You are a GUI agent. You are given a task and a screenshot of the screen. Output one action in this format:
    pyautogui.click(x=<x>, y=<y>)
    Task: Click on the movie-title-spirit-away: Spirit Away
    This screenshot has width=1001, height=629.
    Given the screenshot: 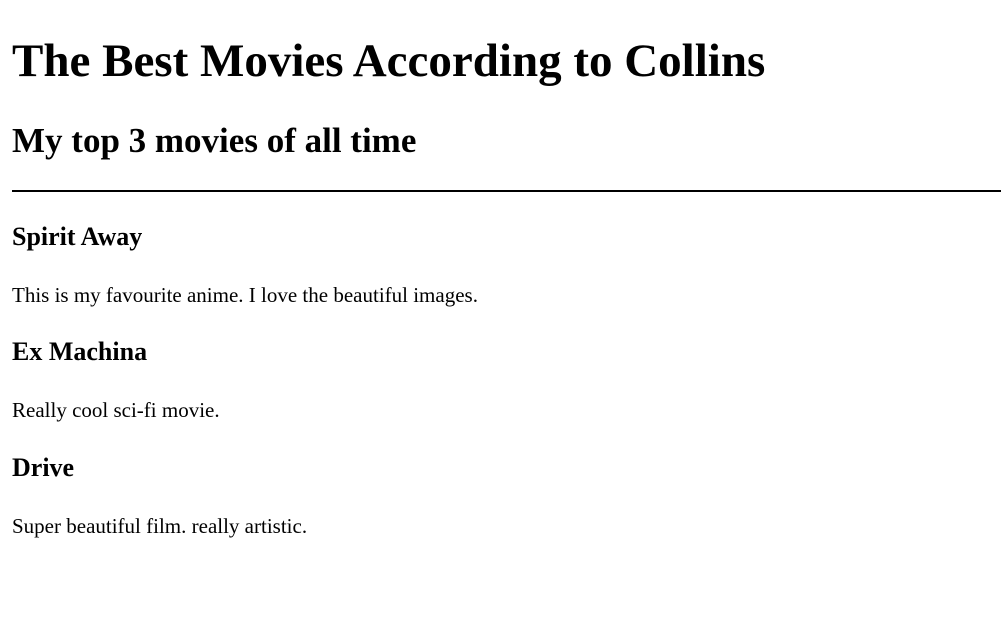 What is the action you would take?
    pyautogui.click(x=77, y=236)
    